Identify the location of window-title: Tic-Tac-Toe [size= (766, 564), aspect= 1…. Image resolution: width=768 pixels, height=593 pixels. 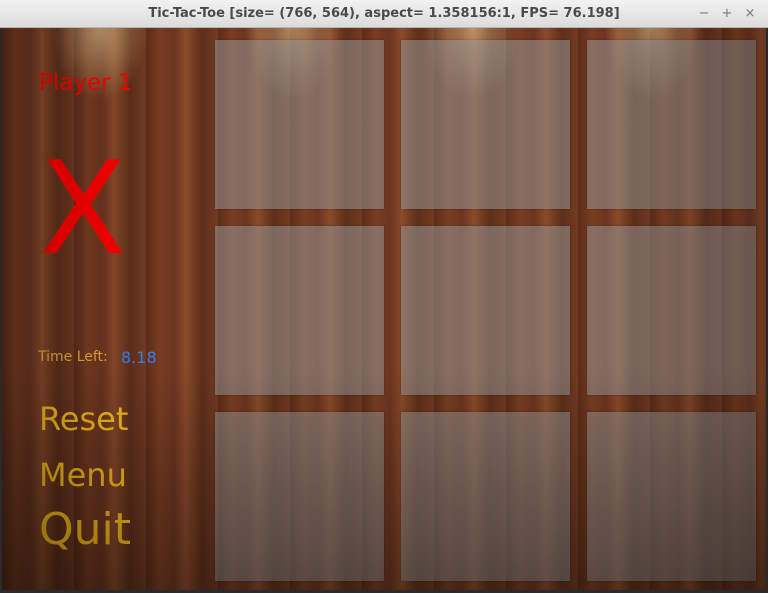
(384, 13).